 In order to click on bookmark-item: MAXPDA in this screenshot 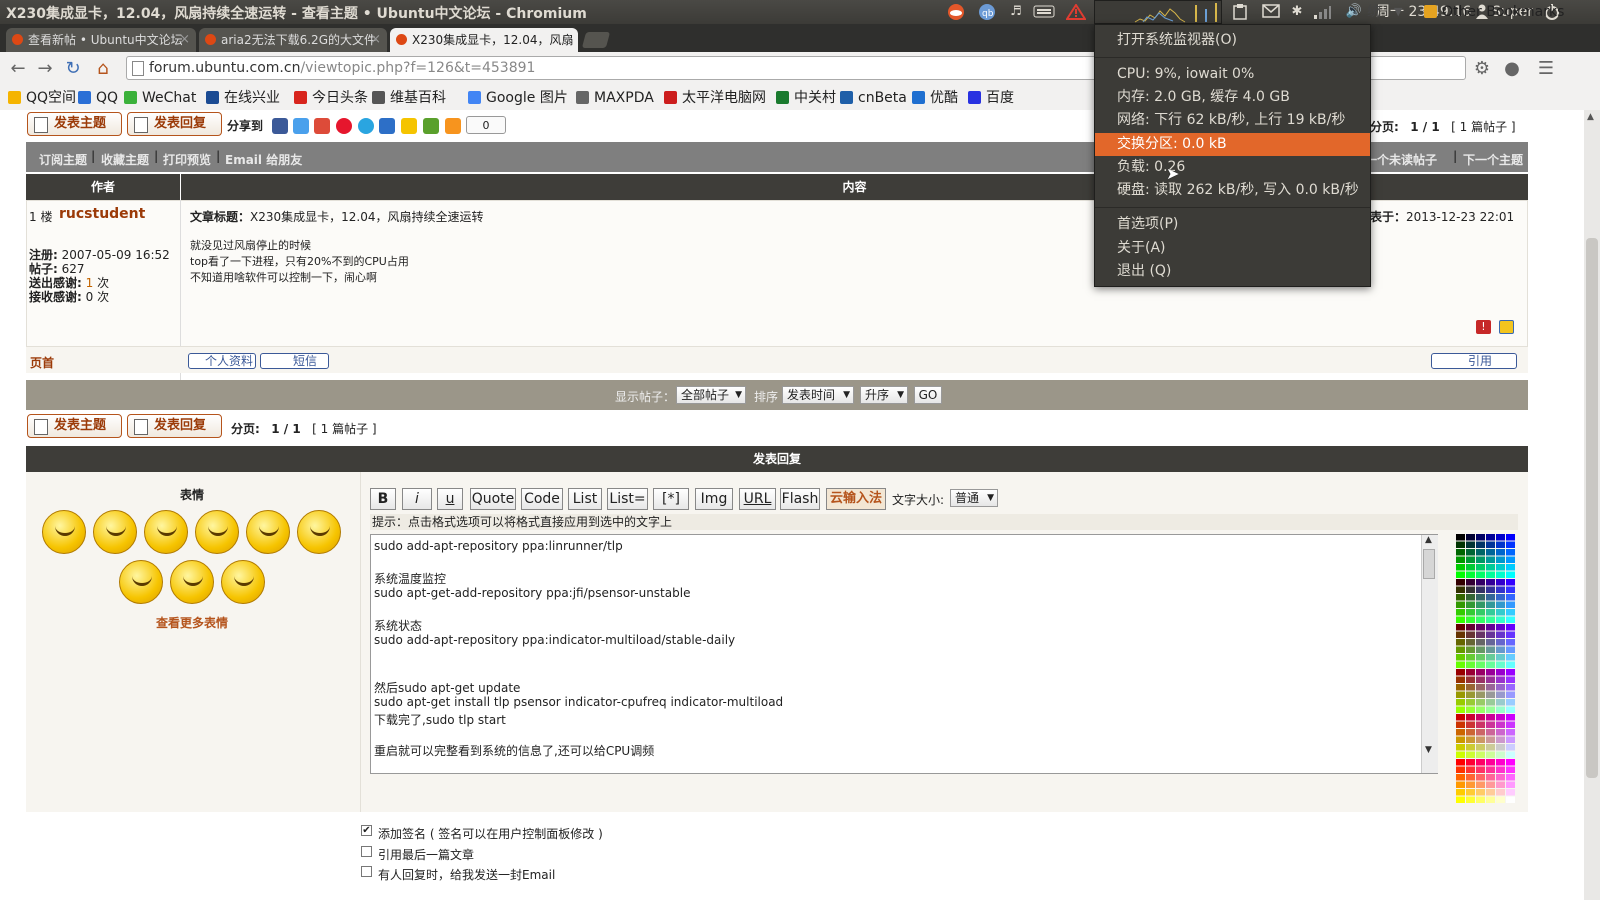, I will do `click(615, 98)`.